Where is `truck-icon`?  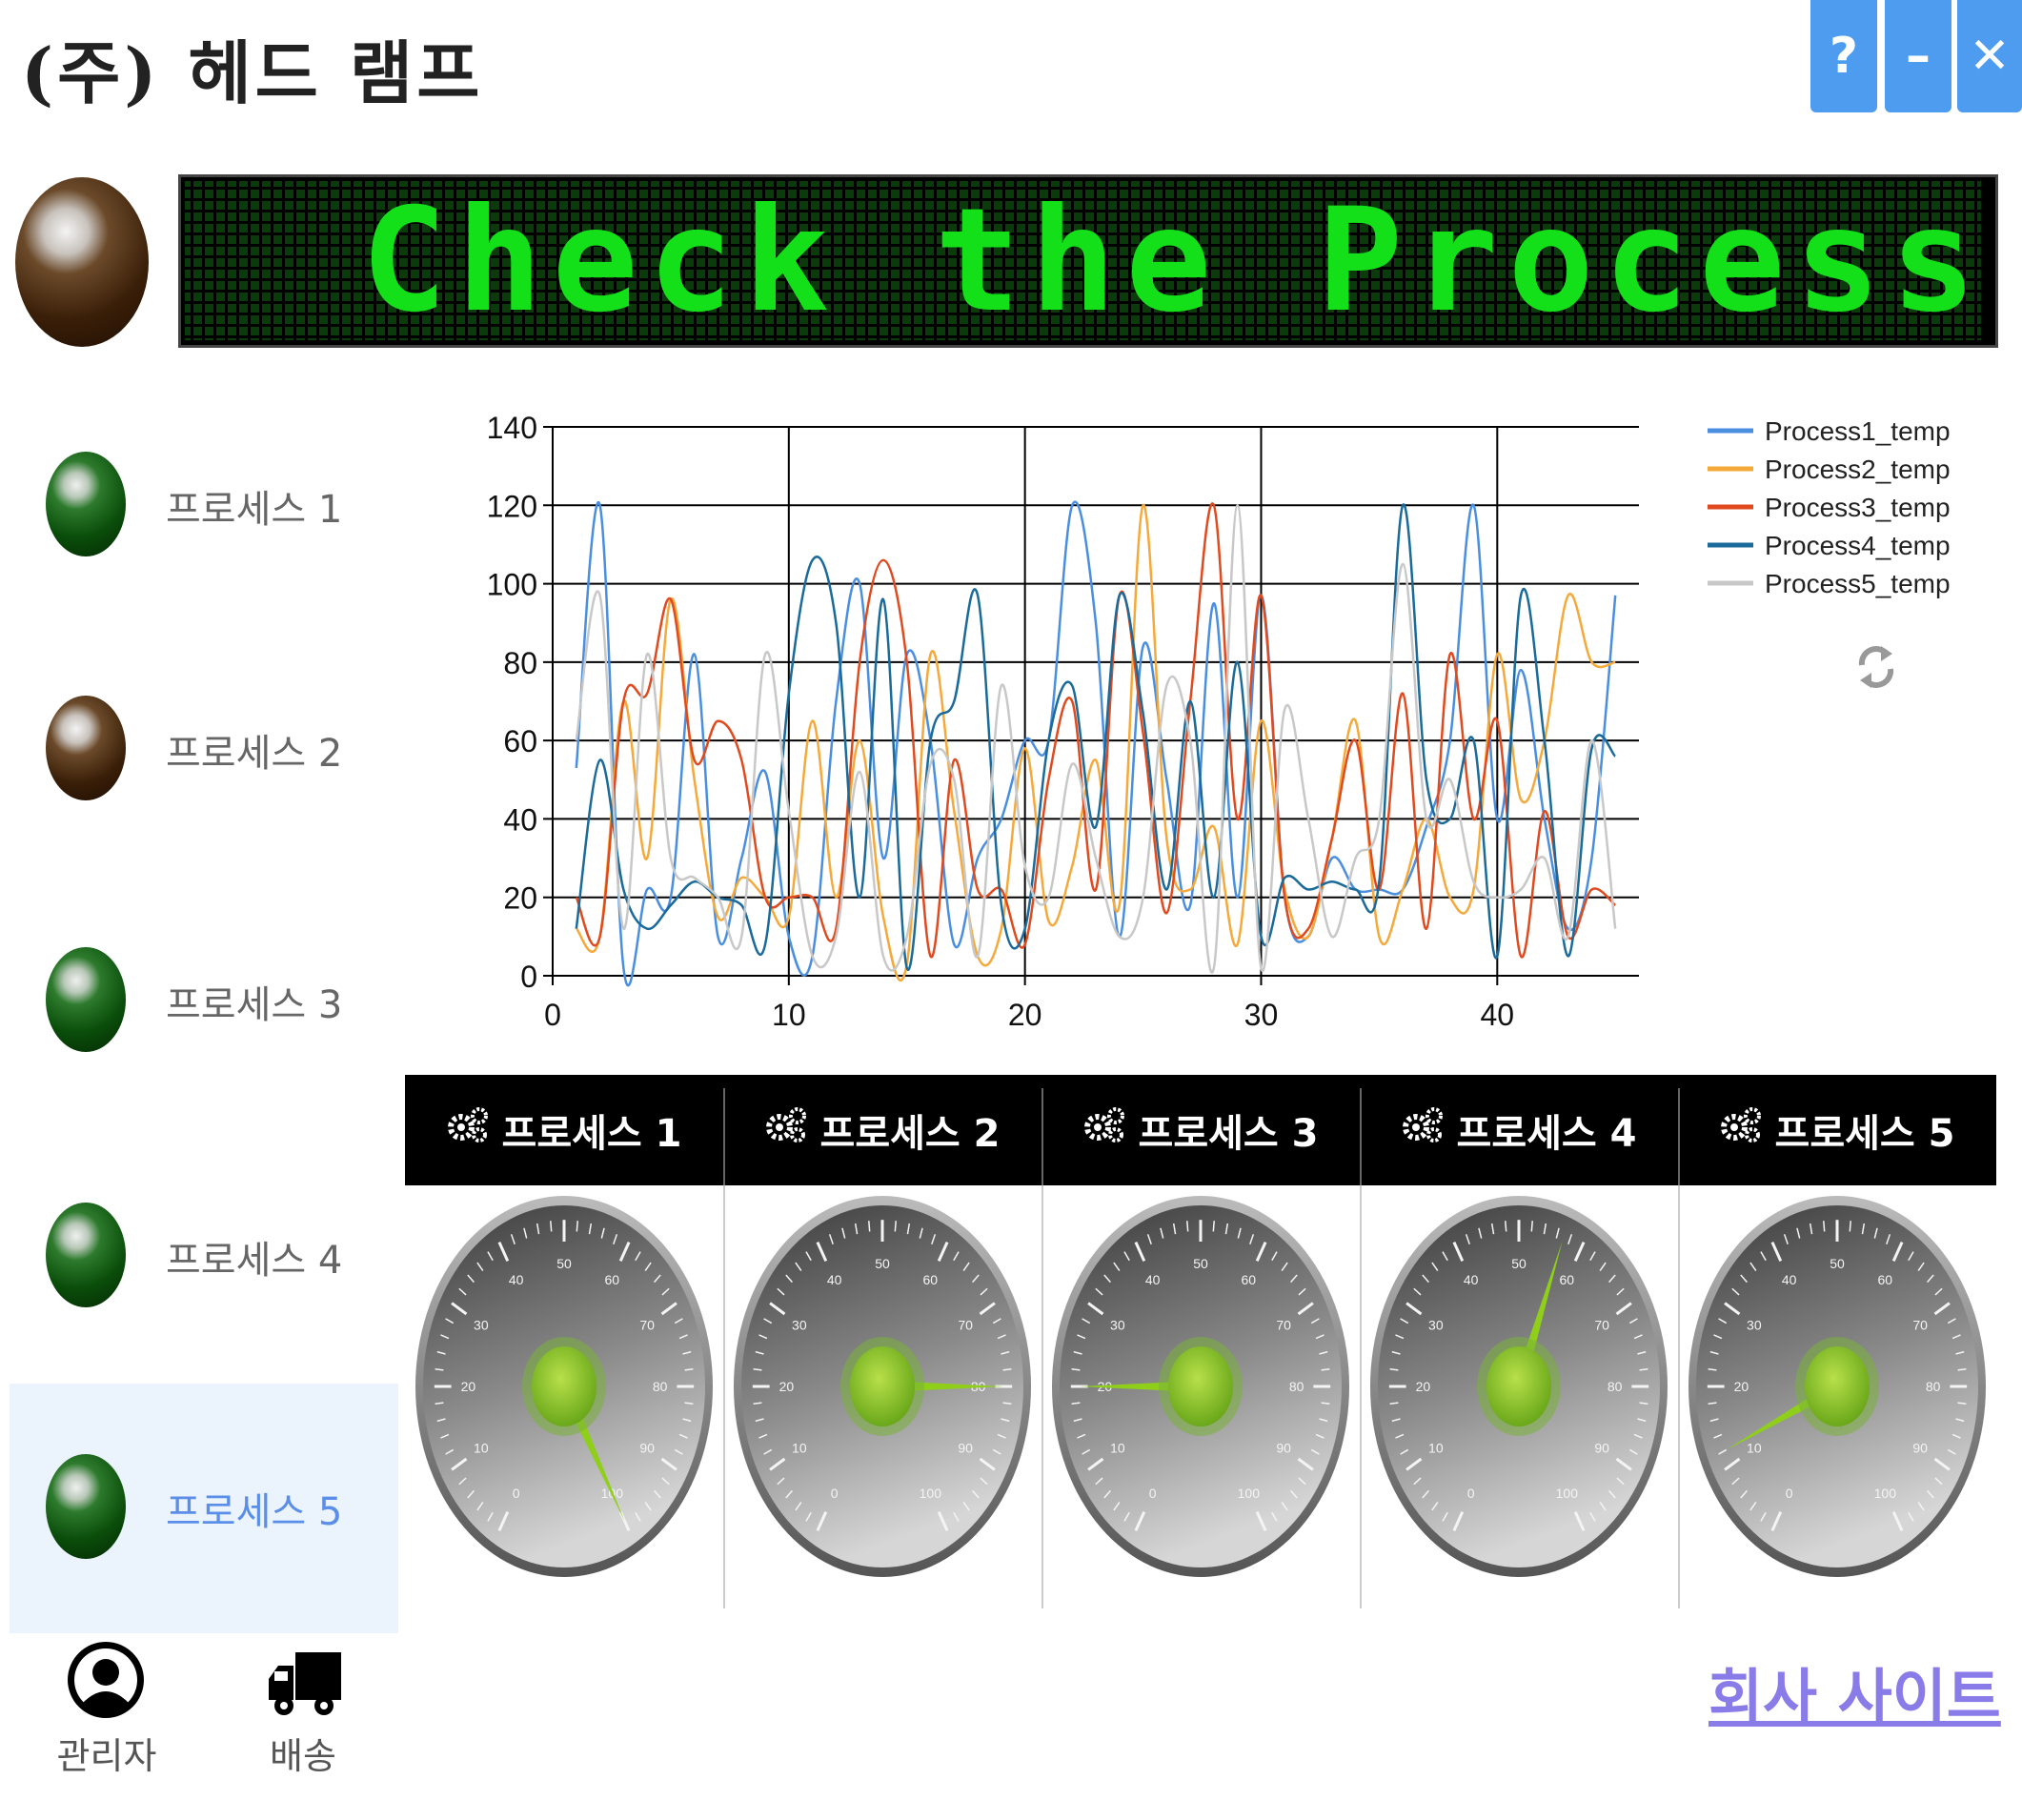 truck-icon is located at coordinates (305, 1686).